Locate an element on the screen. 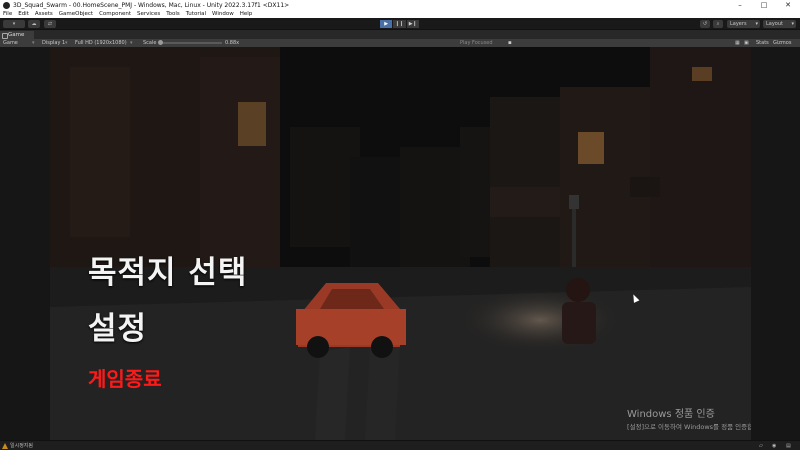 The image size is (800, 450). scale-slider-handle is located at coordinates (160, 42).